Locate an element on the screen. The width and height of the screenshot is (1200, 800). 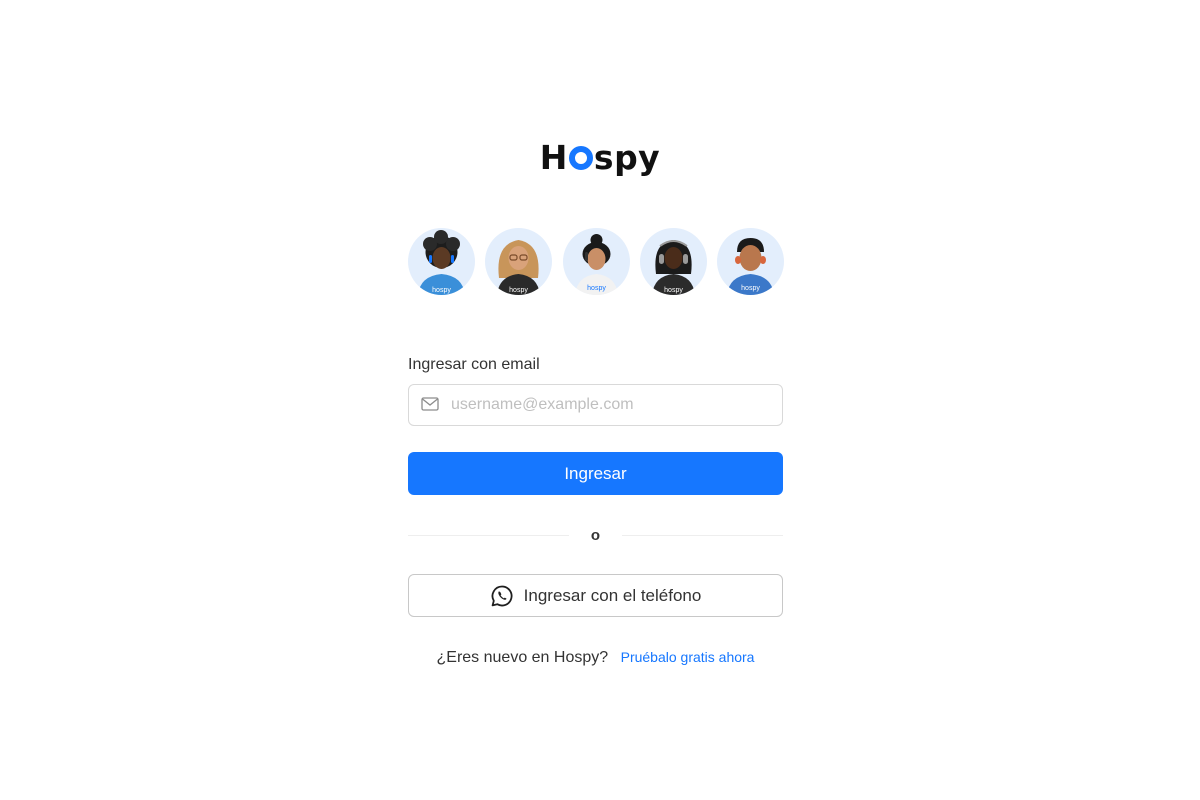
or-divider: o is located at coordinates (596, 535).